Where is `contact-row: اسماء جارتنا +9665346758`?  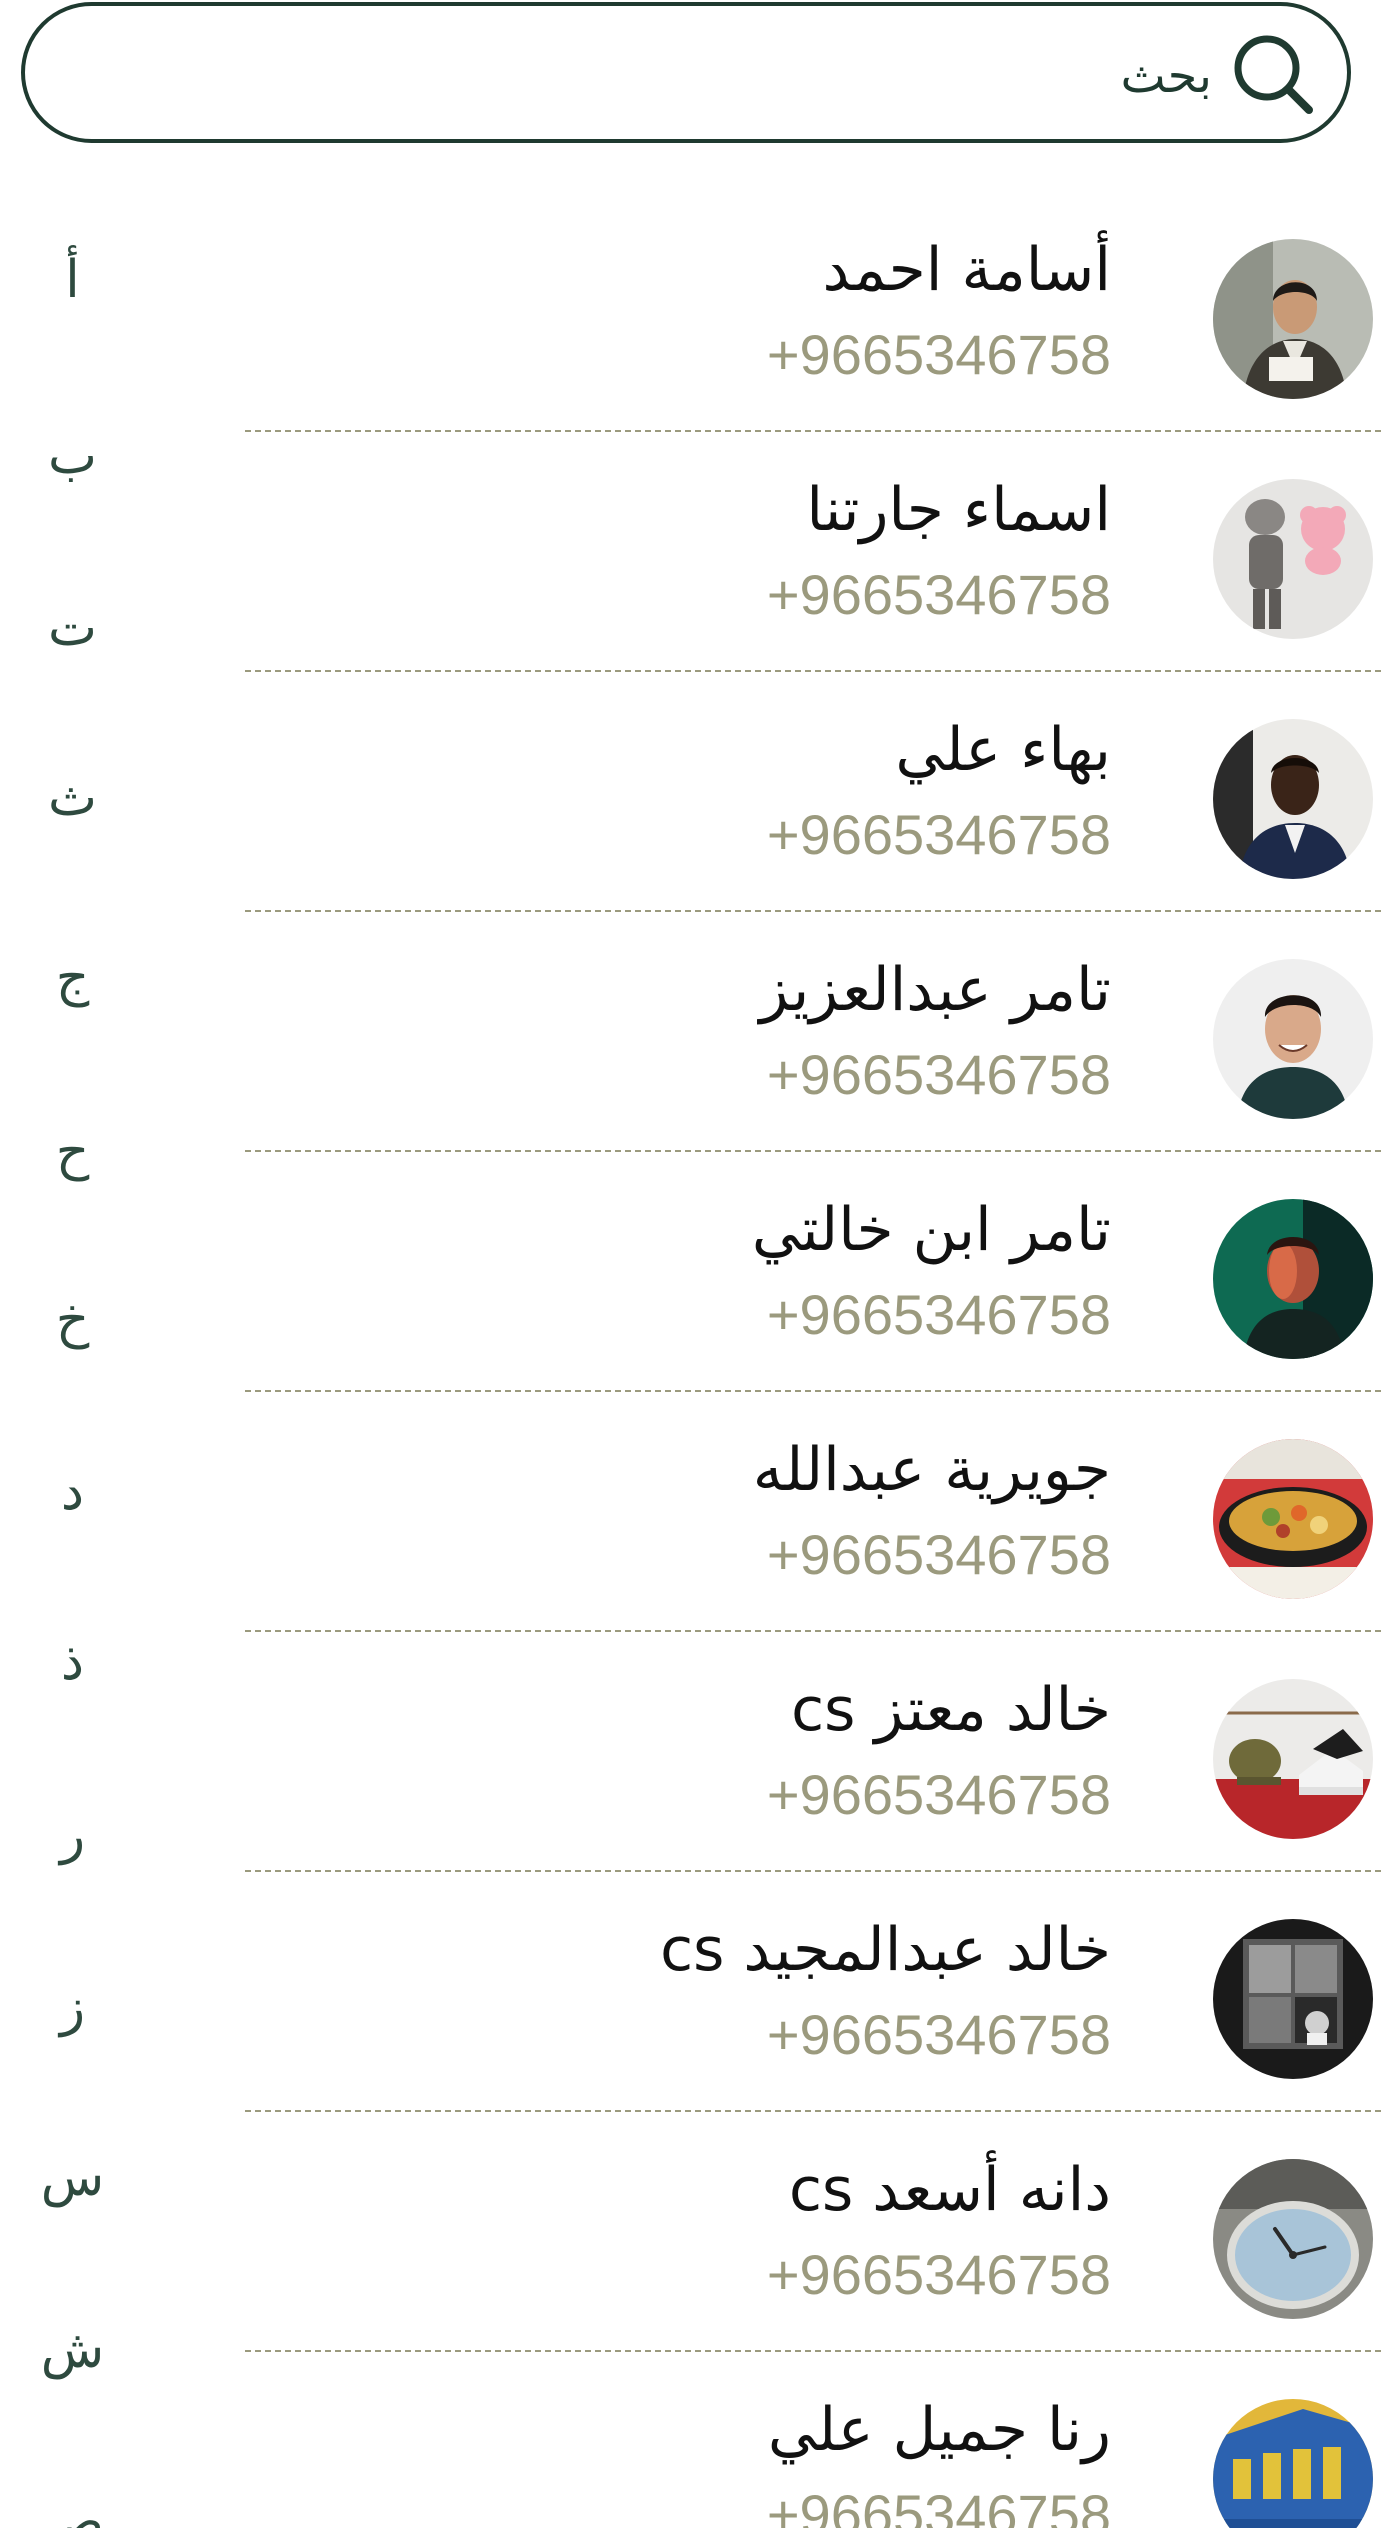
contact-row: اسماء جارتنا +9665346758 is located at coordinates (813, 552).